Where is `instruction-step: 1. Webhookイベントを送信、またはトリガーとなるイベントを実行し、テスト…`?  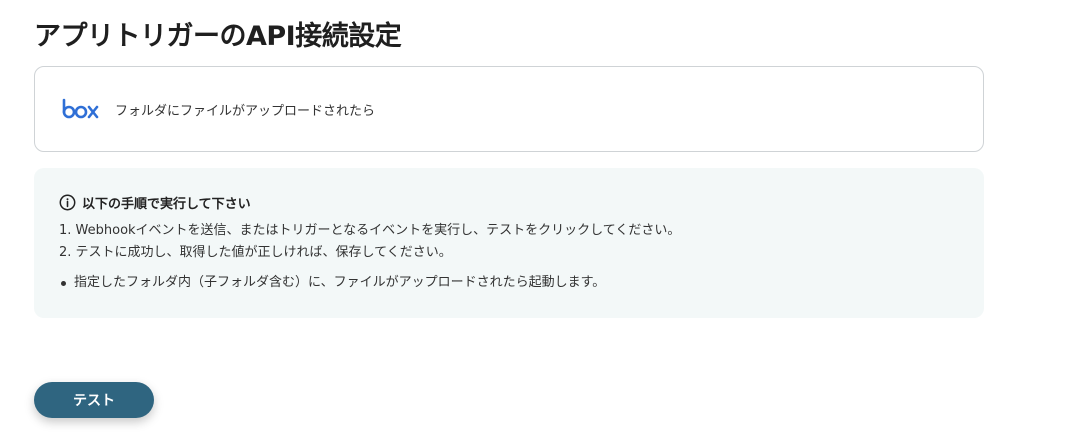
instruction-step: 1. Webhookイベントを送信、またはトリガーとなるイベントを実行し、テスト… is located at coordinates (370, 230).